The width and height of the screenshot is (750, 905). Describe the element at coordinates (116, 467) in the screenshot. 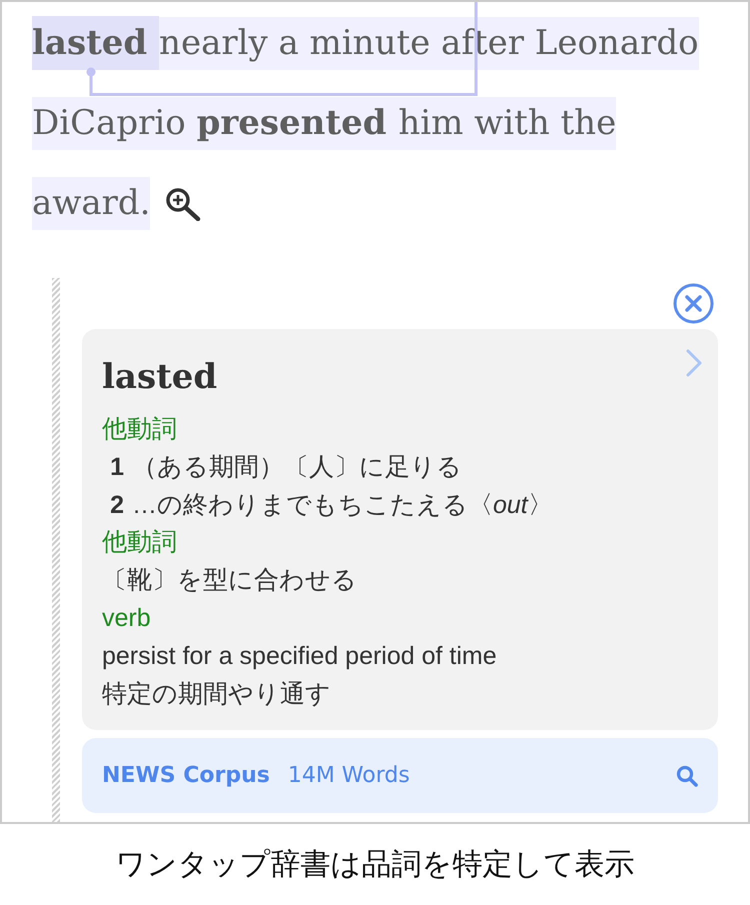

I see `sense-number: 1` at that location.